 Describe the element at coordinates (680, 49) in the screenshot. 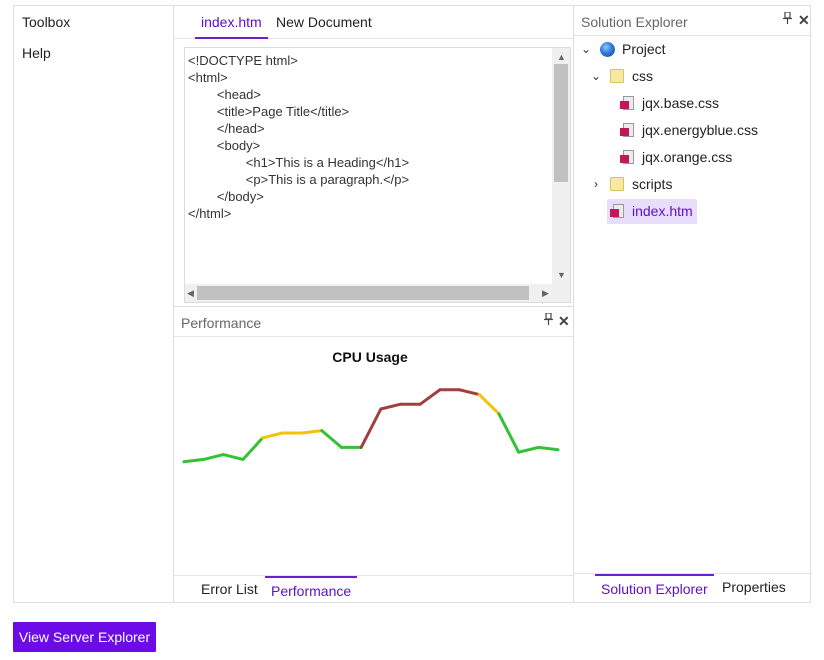

I see `tree-item-project: ⌄ Project` at that location.